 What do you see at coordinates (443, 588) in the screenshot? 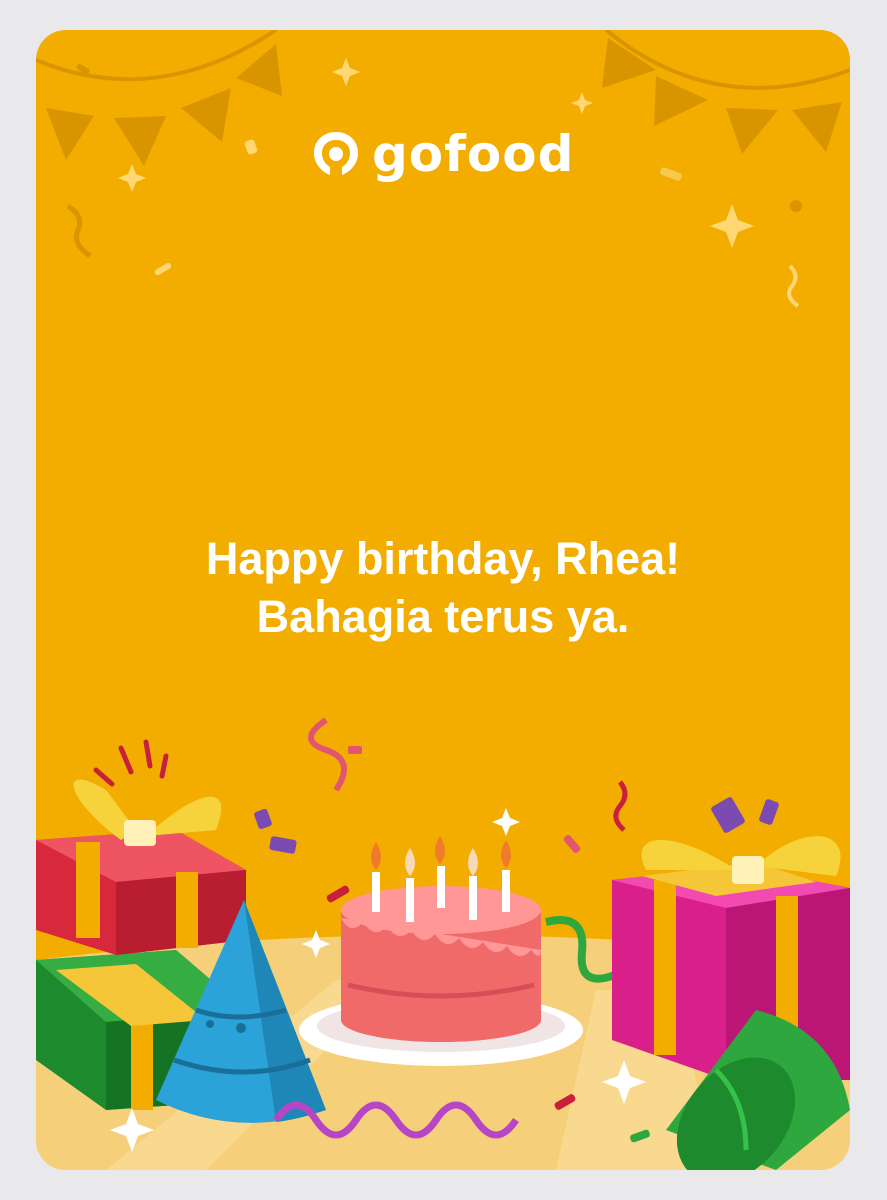
I see `birthday-message: Happy birthday, Rhea! Bahagia terus ya.` at bounding box center [443, 588].